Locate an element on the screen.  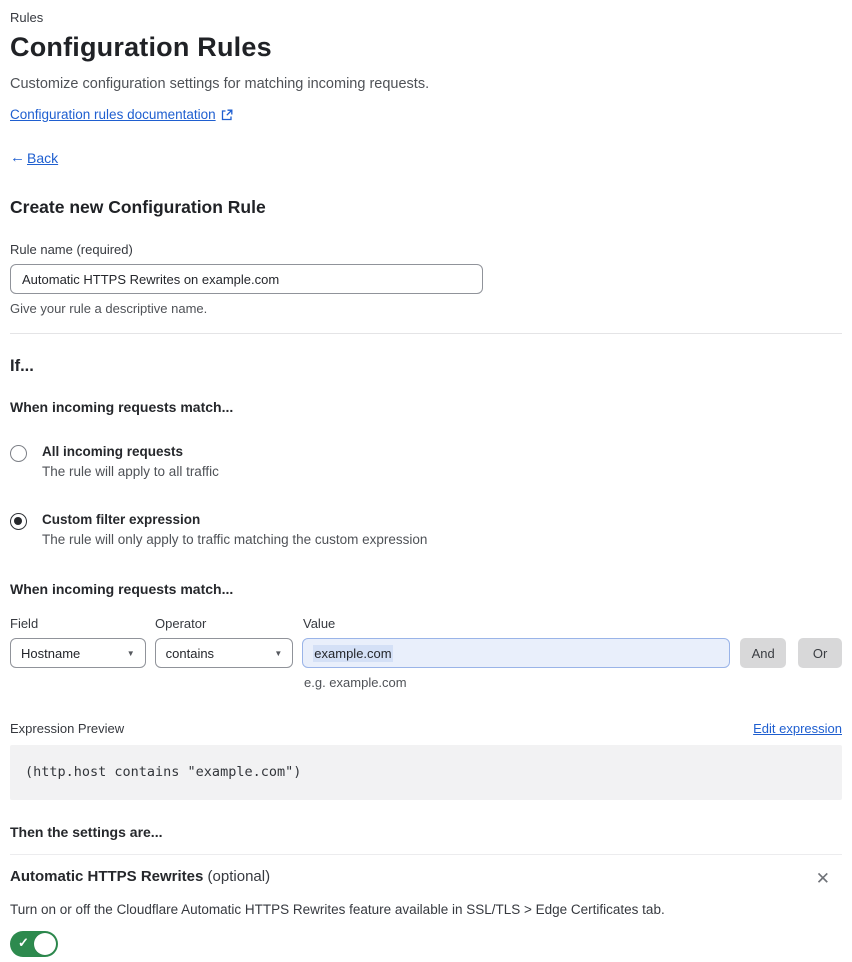
edit-expression-link: Edit expression is located at coordinates (797, 728).